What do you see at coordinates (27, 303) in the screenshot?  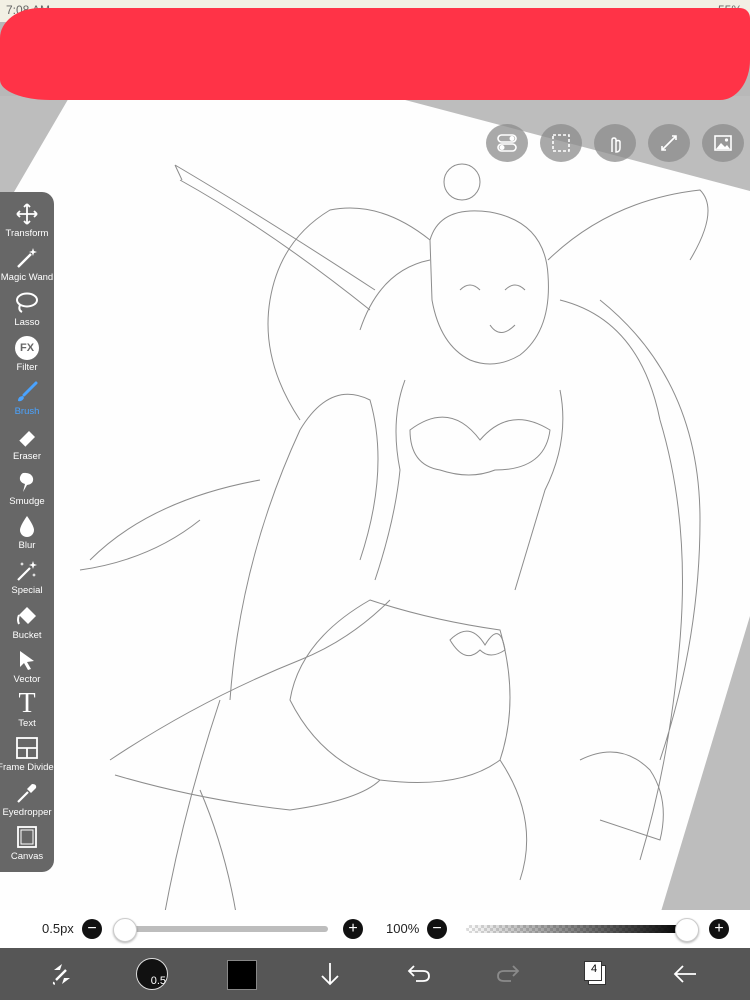 I see `lasso-icon` at bounding box center [27, 303].